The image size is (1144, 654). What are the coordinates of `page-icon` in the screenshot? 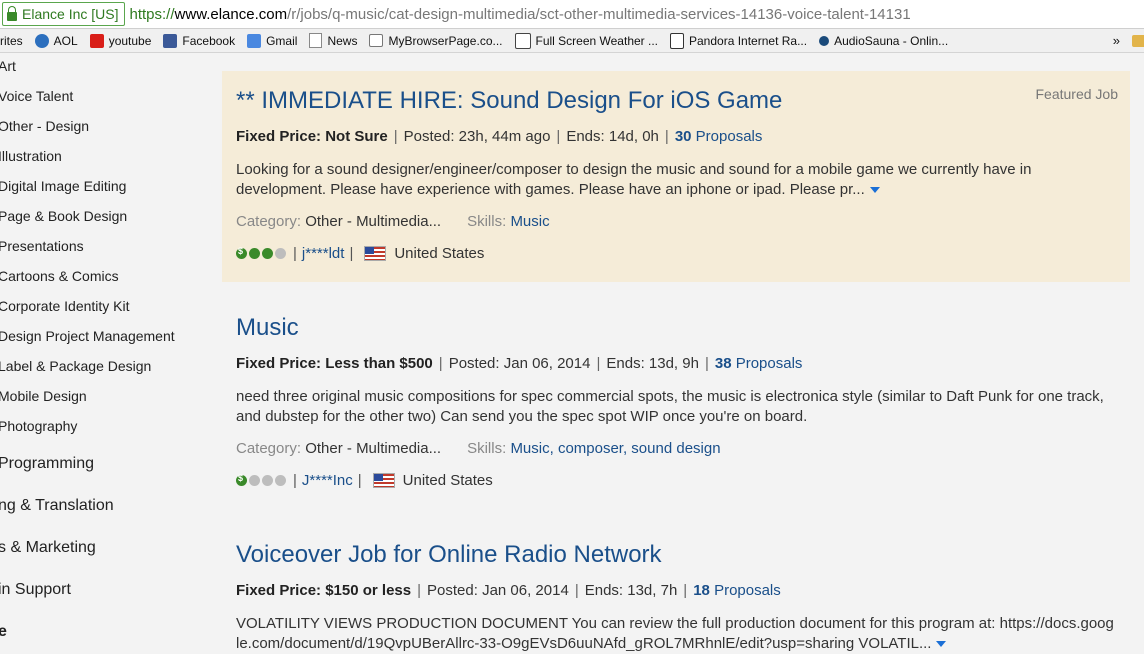 It's located at (316, 40).